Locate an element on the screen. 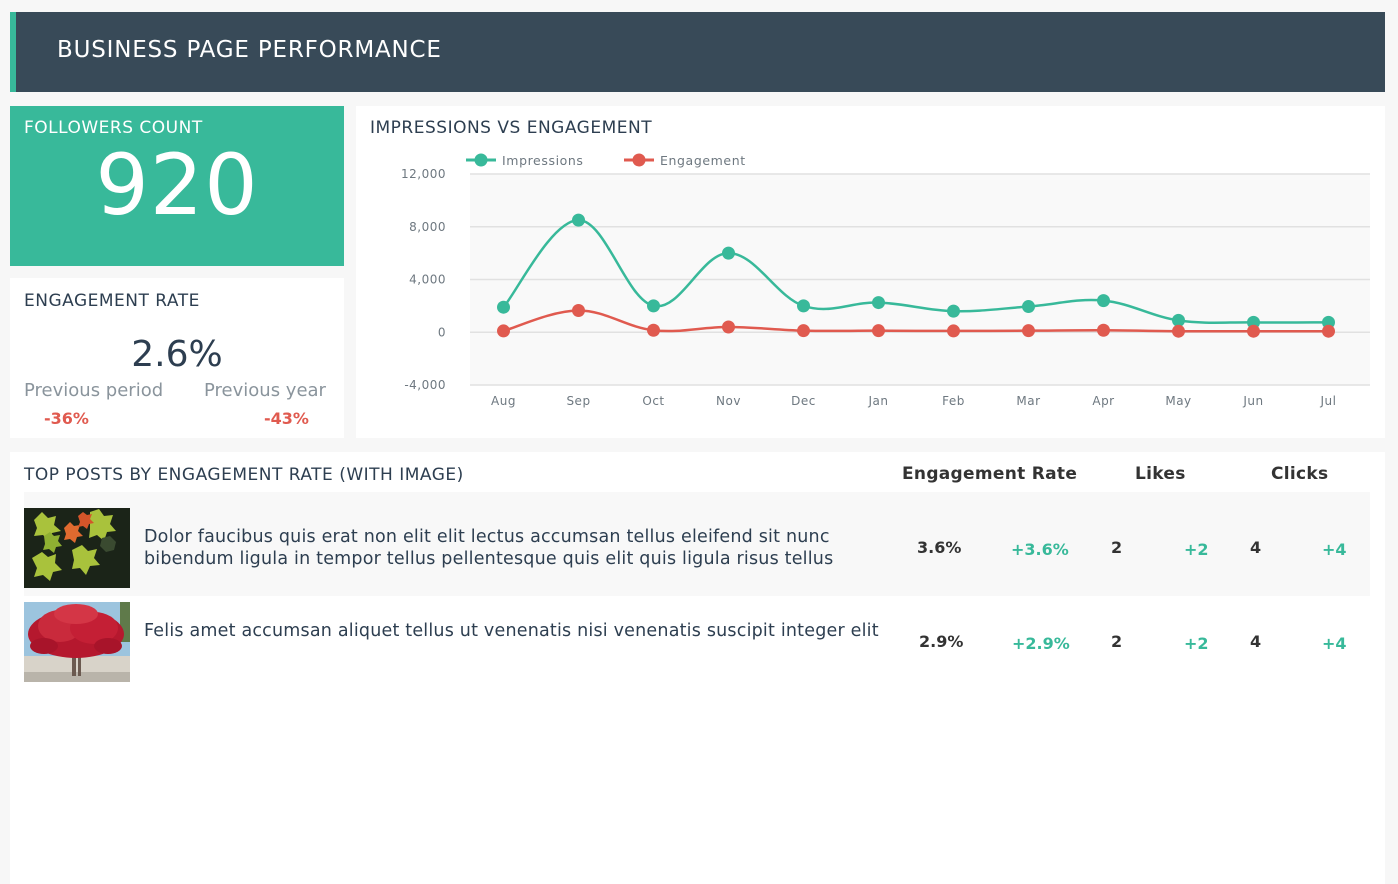 The width and height of the screenshot is (1398, 884). y-tick-label: 0 is located at coordinates (442, 332).